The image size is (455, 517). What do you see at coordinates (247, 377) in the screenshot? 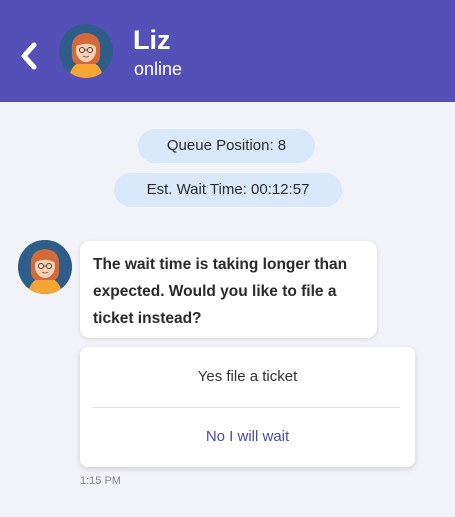
I see `yes-file-ticket-button: Yes file a ticket` at bounding box center [247, 377].